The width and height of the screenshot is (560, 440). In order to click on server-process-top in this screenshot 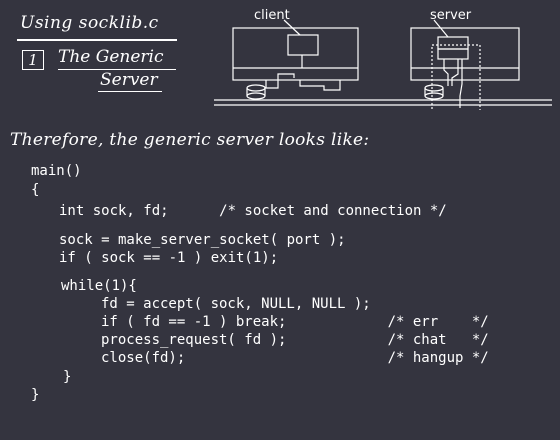, I will do `click(453, 43)`.